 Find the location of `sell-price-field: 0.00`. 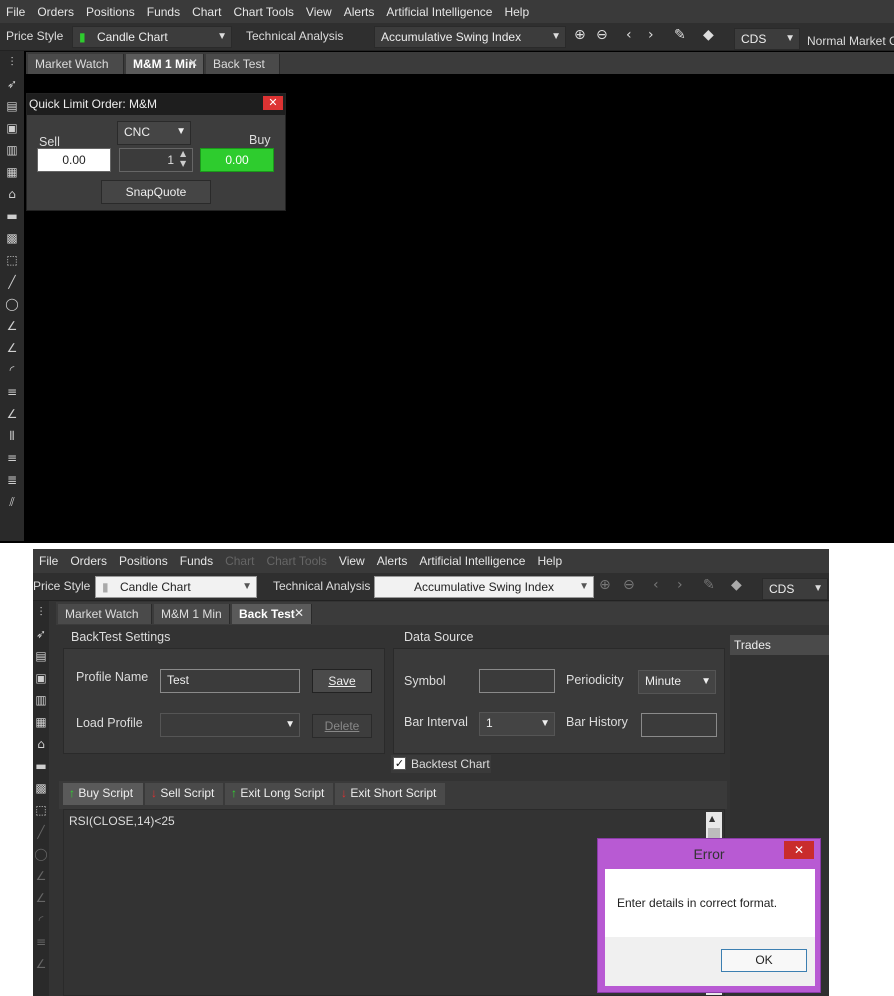

sell-price-field: 0.00 is located at coordinates (74, 160).